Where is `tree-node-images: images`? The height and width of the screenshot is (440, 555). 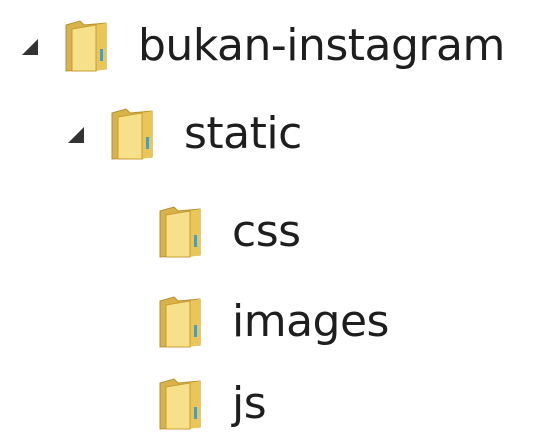 tree-node-images: images is located at coordinates (272, 322).